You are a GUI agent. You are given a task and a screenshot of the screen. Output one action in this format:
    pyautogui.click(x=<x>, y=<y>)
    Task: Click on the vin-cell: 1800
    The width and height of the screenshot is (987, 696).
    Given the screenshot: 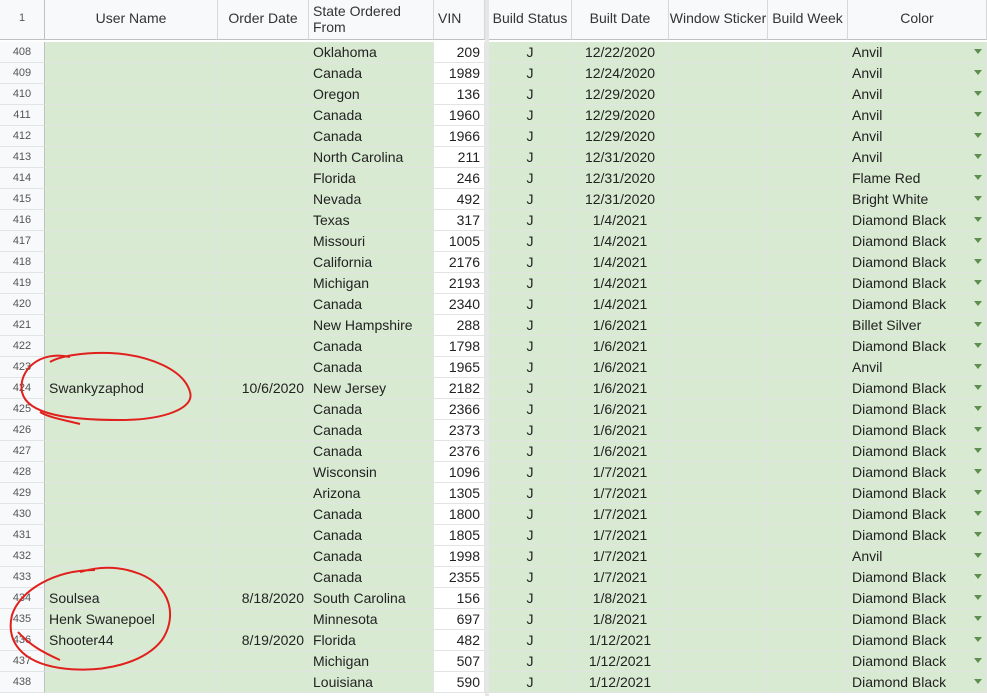 What is the action you would take?
    pyautogui.click(x=459, y=514)
    